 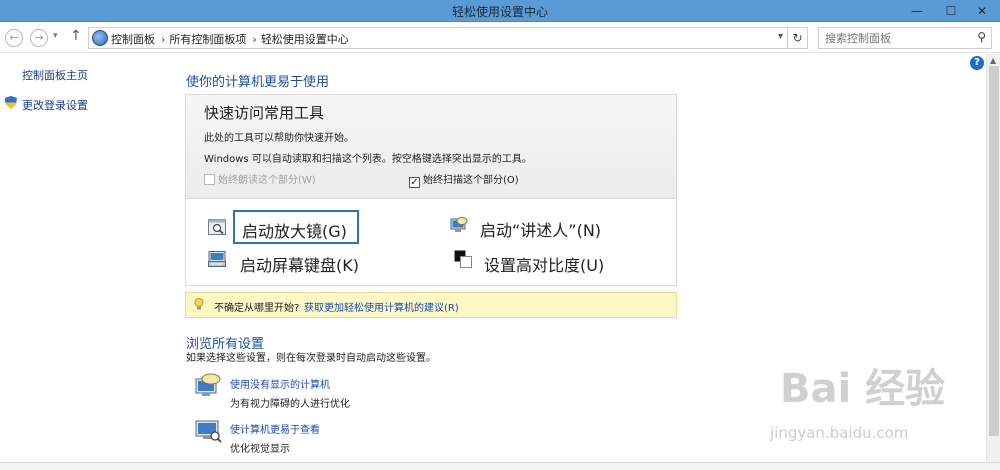 I want to click on baidu-jingyan-watermark: Bai 经验 jingyan.baidu.com, so click(x=875, y=403).